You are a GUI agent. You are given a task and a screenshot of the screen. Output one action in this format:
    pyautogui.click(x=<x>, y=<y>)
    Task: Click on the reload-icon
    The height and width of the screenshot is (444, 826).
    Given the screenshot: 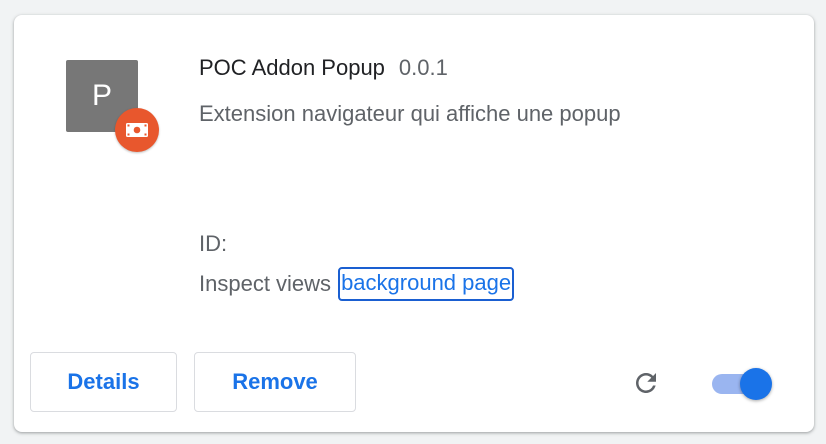 What is the action you would take?
    pyautogui.click(x=646, y=383)
    